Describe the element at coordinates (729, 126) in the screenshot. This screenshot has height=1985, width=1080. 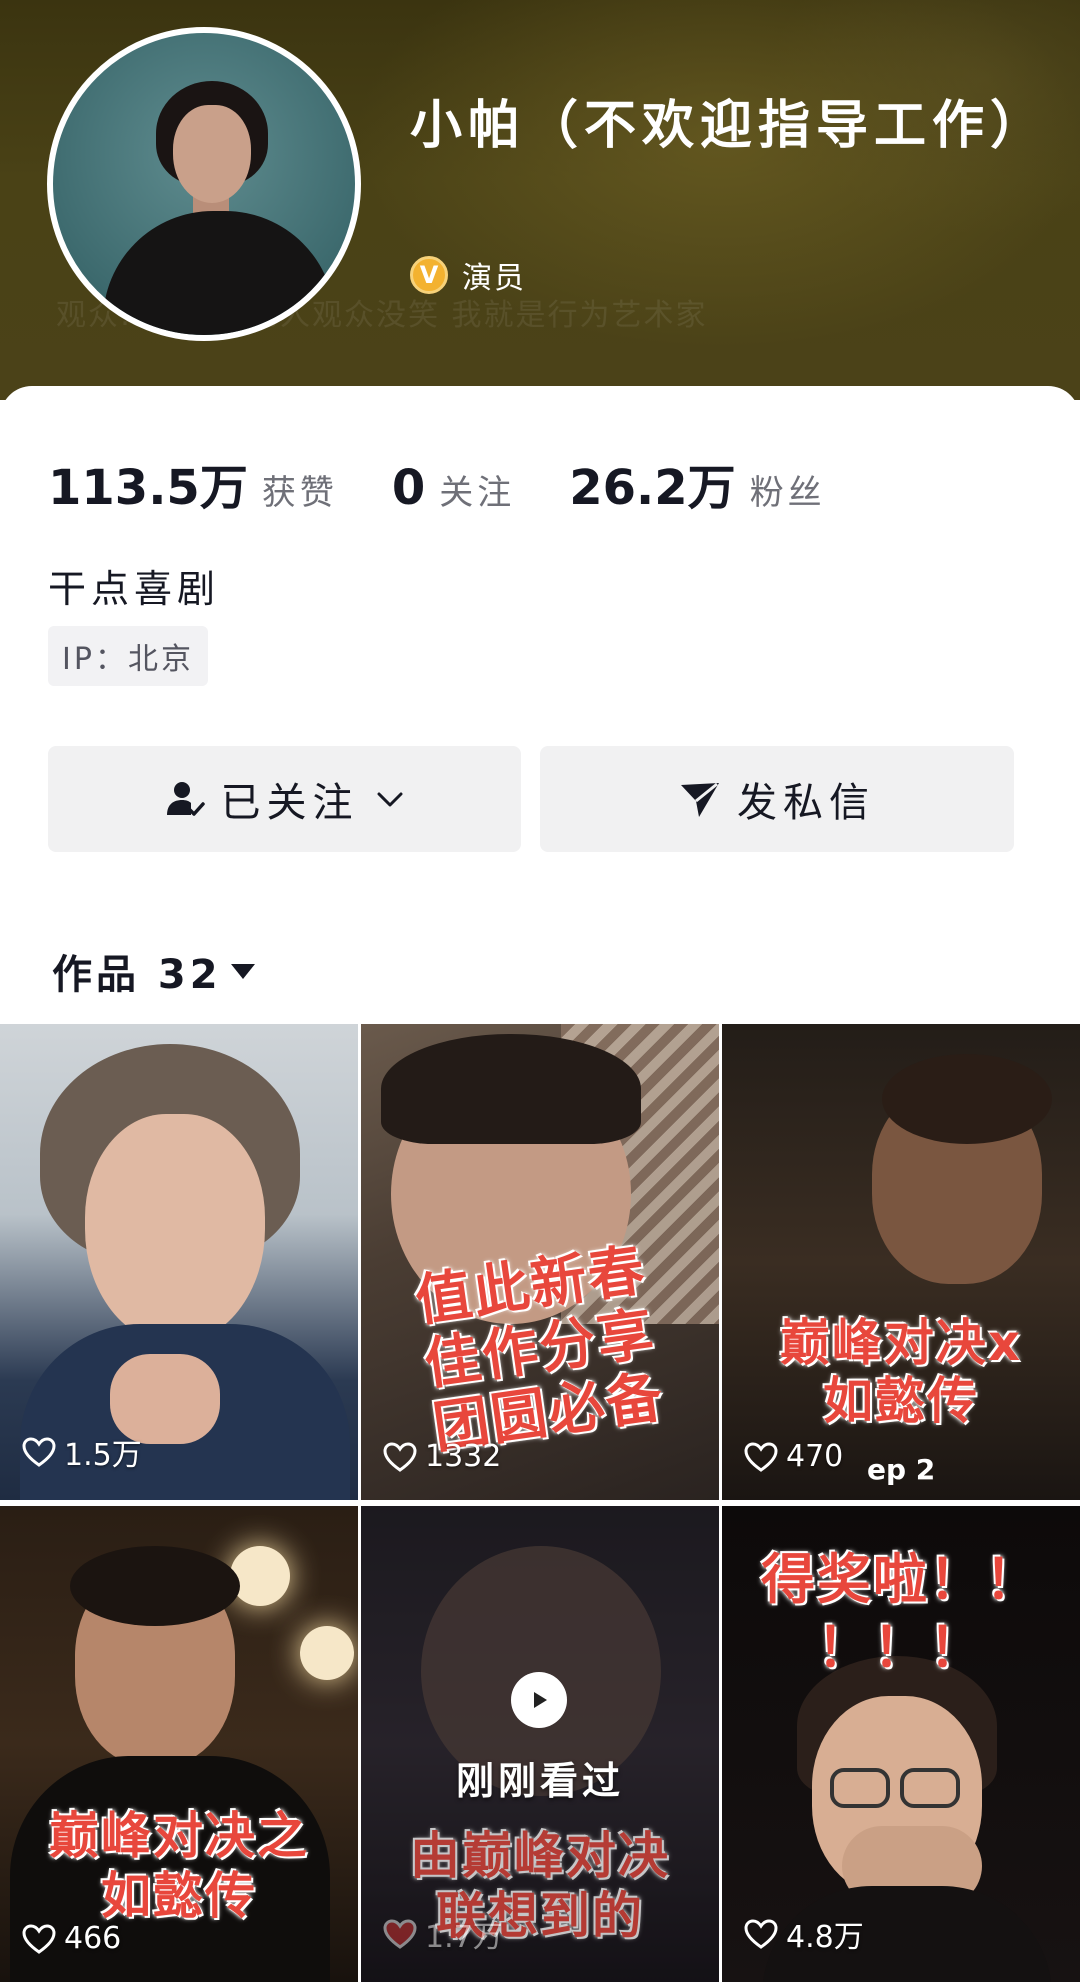
I see `profile-name: 小帕（不欢迎指导工作）` at that location.